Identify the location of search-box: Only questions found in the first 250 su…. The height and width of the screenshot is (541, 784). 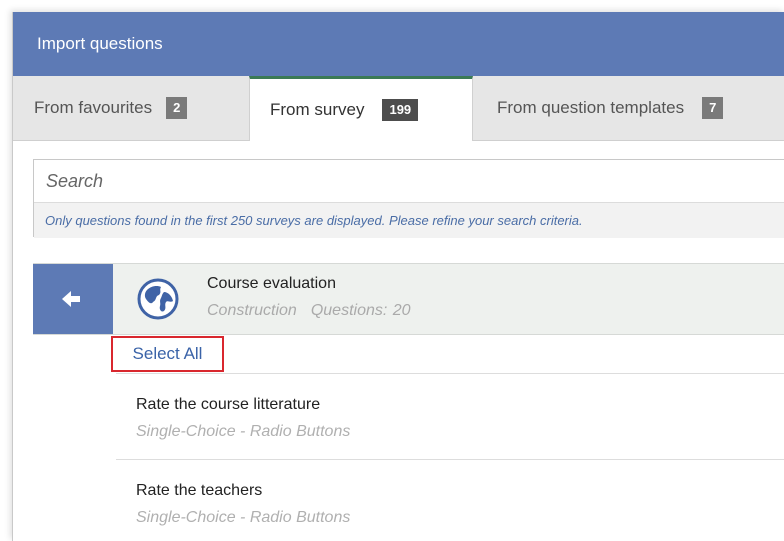
(408, 198).